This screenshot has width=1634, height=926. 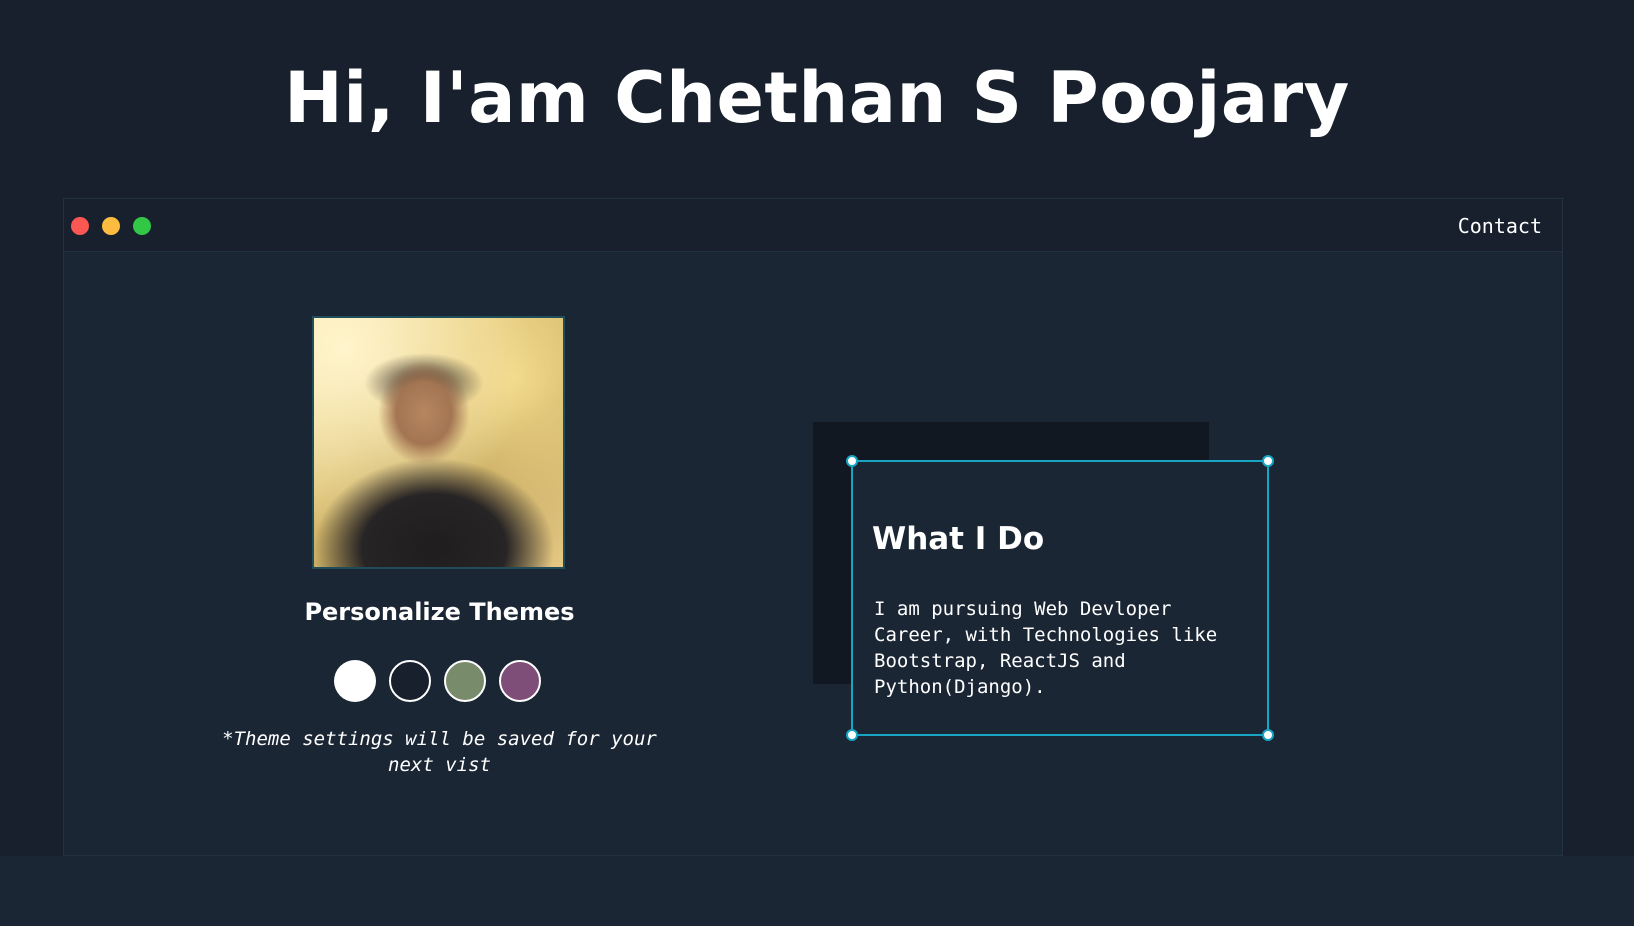 What do you see at coordinates (111, 226) in the screenshot?
I see `minimize-icon` at bounding box center [111, 226].